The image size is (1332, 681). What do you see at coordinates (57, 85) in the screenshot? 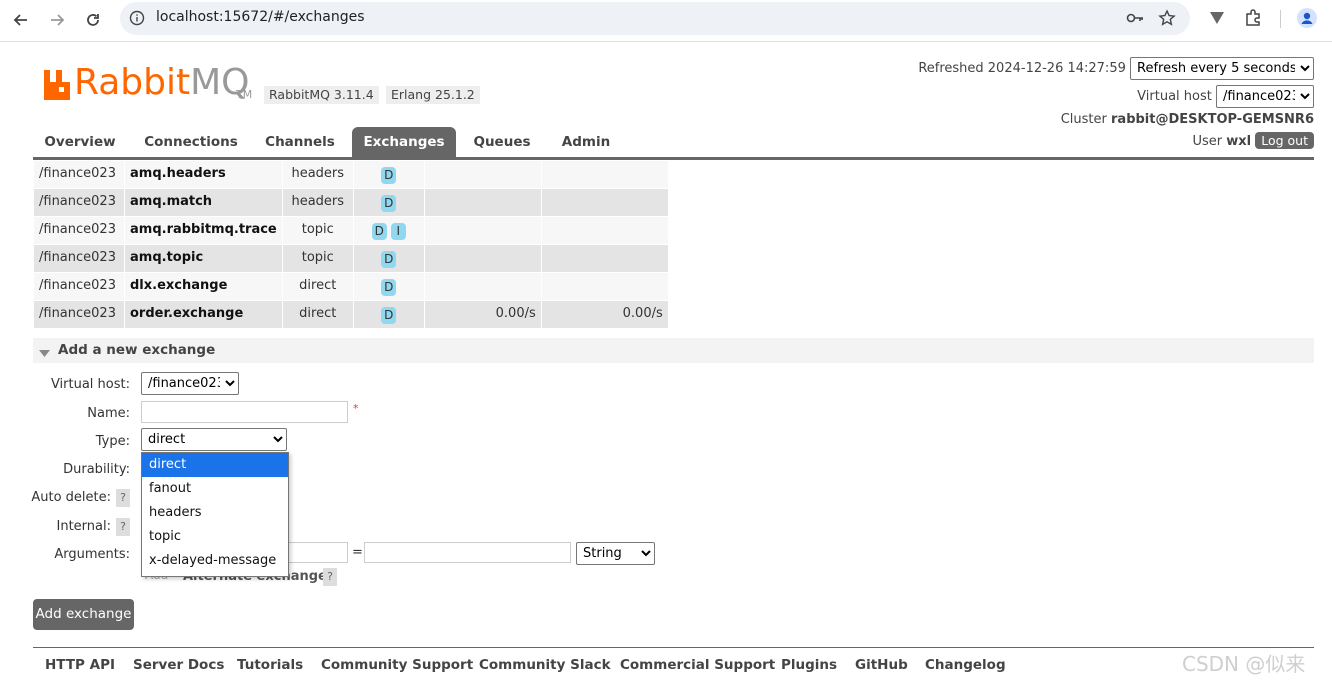
I see `rabbitmq-logo-icon` at bounding box center [57, 85].